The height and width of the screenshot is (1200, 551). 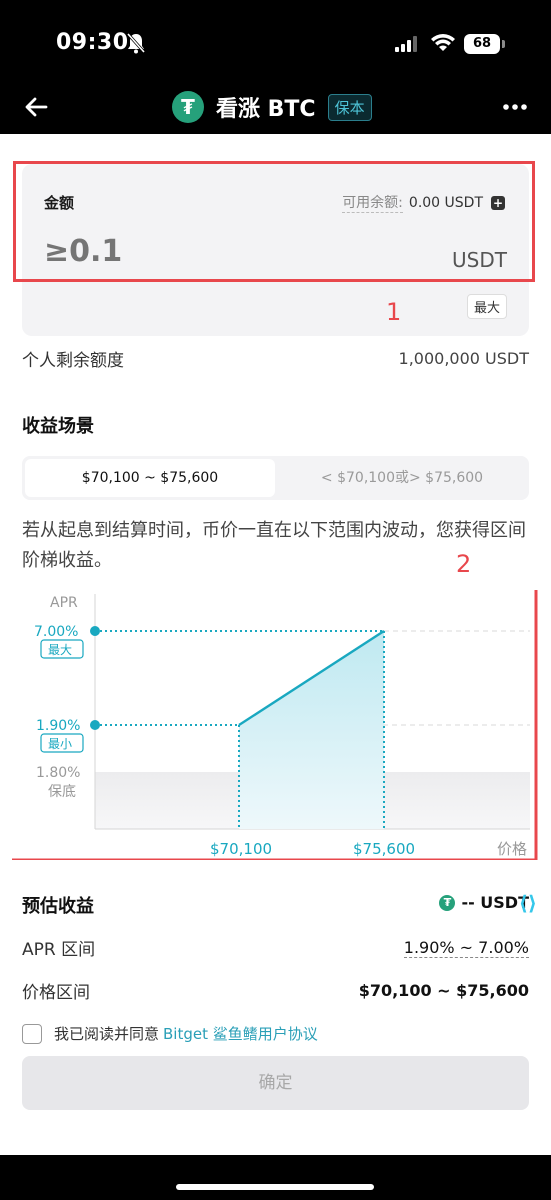 I want to click on estimated-earnings-value-group: ₮ -- USDT ⟨⟩, so click(x=488, y=903).